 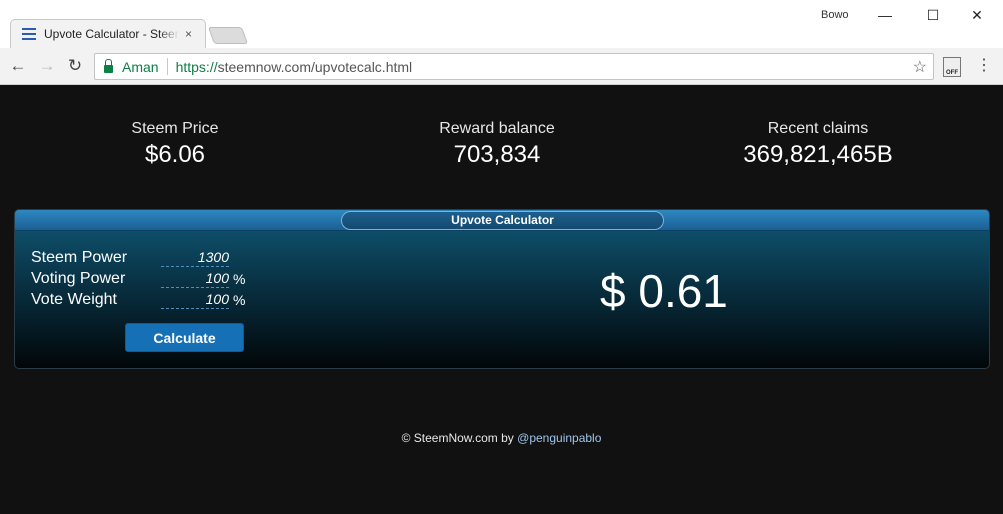 I want to click on field-vote-weight: Vote Weight %, so click(x=138, y=299).